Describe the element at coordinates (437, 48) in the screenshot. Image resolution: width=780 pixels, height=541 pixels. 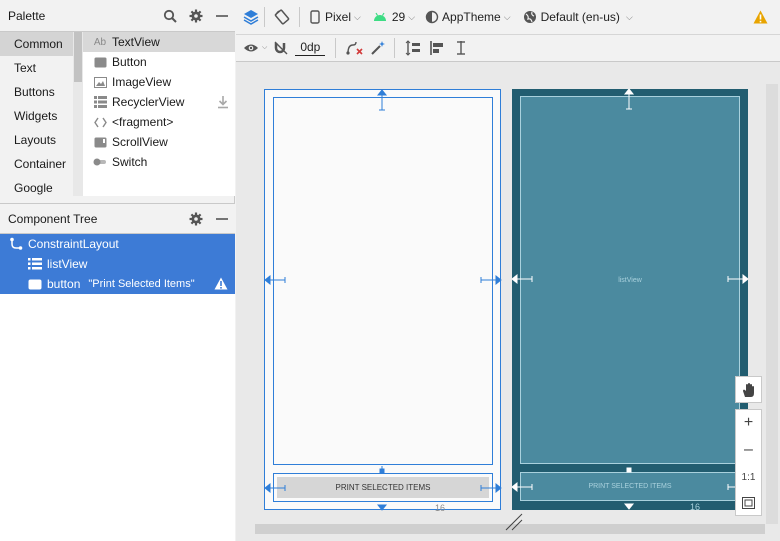
I see `align-icon` at that location.